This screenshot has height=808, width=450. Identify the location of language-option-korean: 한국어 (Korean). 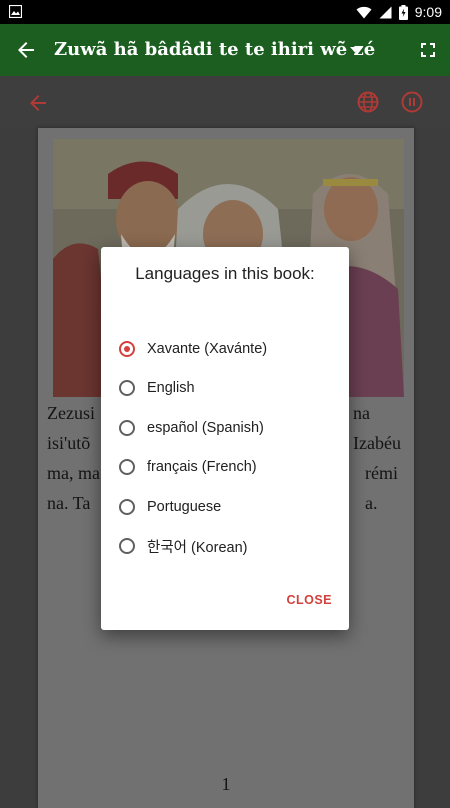
(234, 547).